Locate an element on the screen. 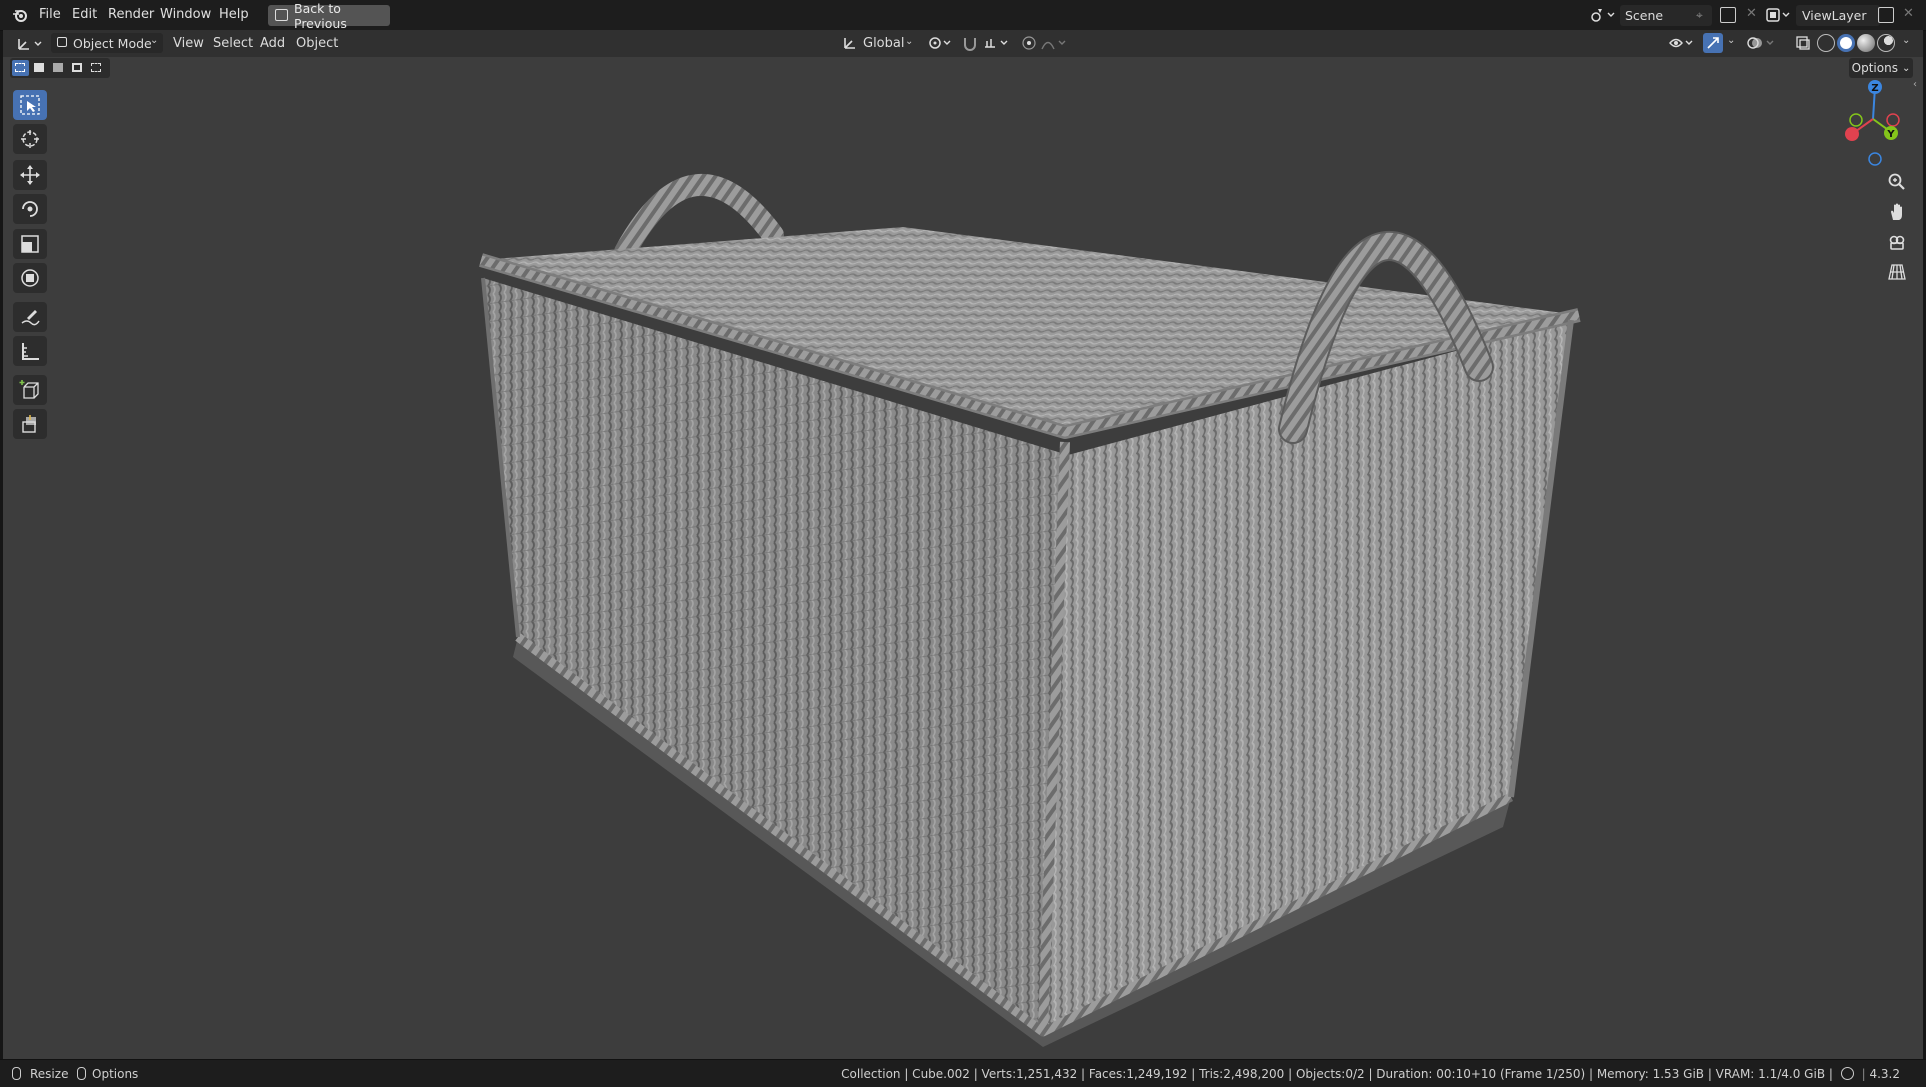 This screenshot has width=1926, height=1087. status-options-label: Options is located at coordinates (115, 1074).